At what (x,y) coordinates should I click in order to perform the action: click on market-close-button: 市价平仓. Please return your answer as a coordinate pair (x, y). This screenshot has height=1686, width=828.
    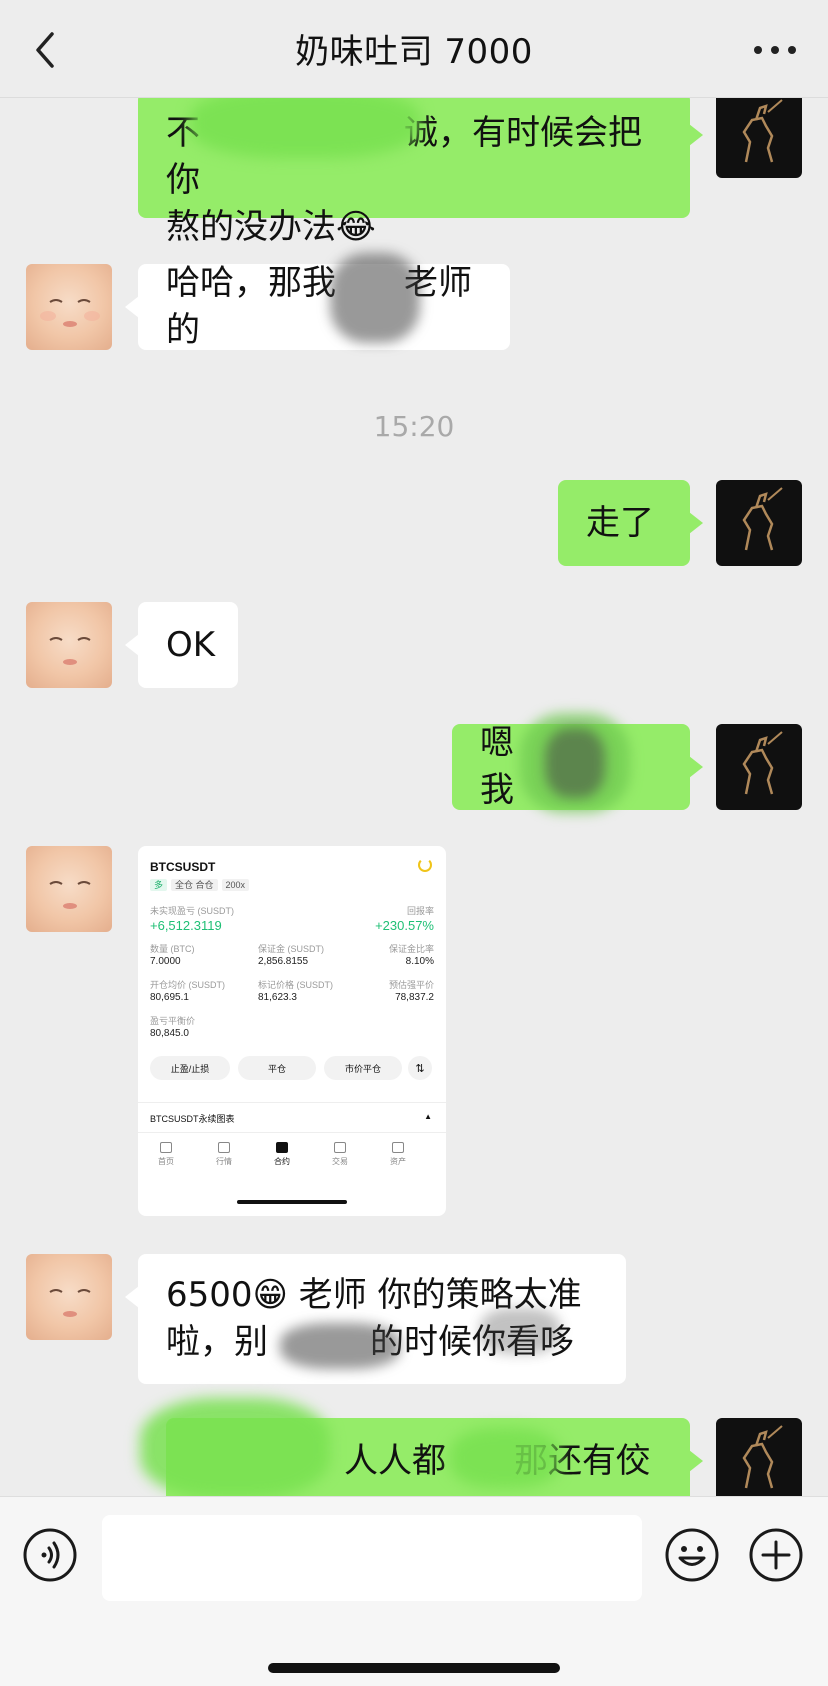
    Looking at the image, I should click on (363, 1068).